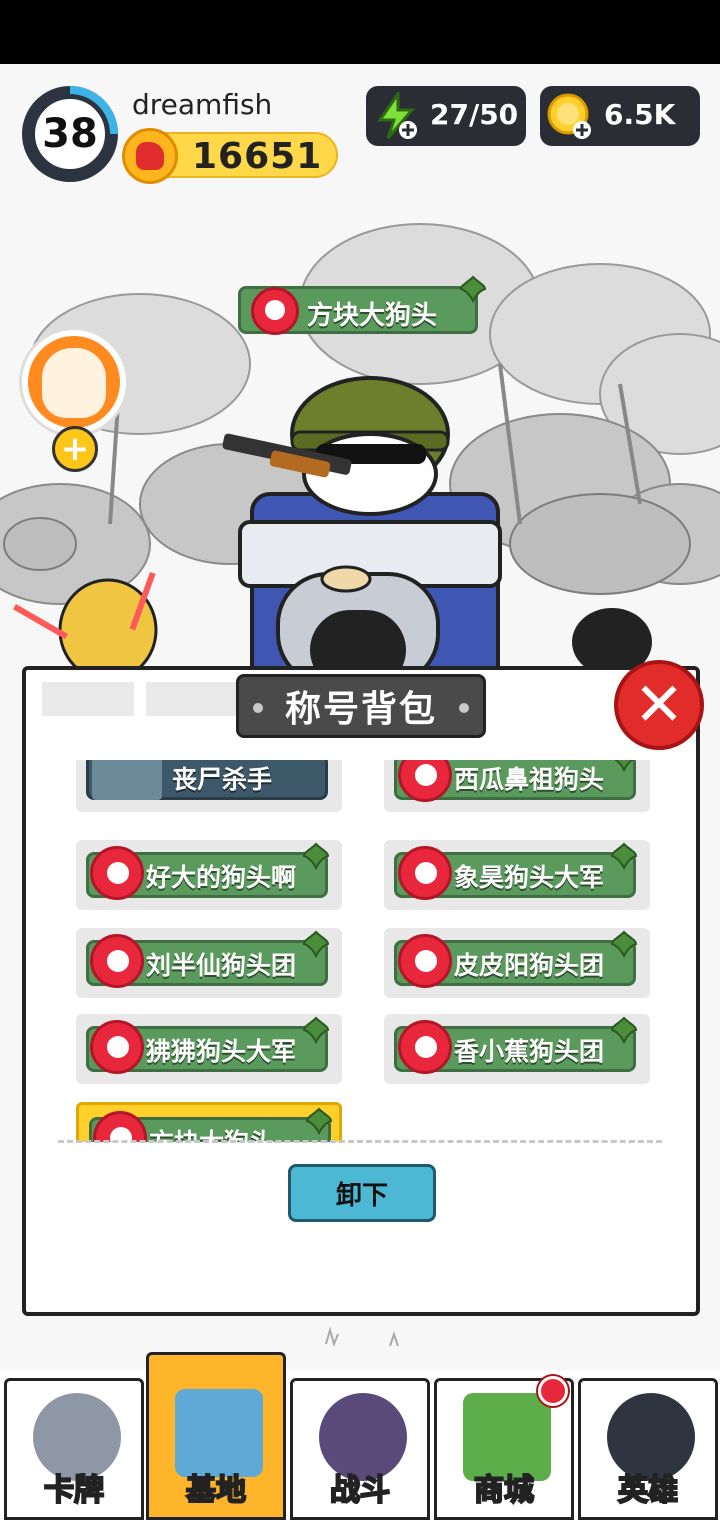  I want to click on nav-label: 英雄, so click(648, 1490).